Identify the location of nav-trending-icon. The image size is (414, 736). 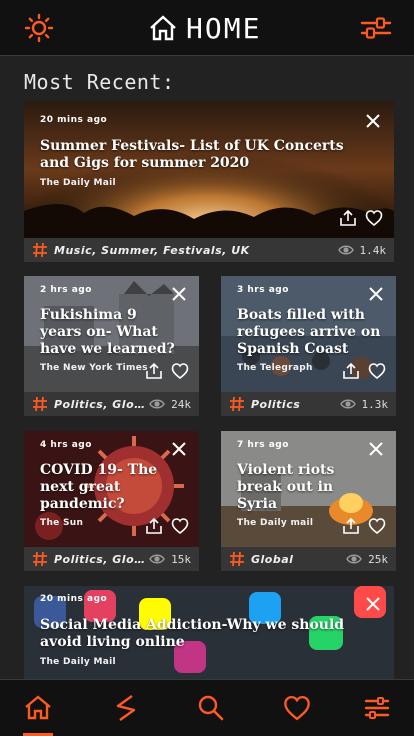
(126, 708).